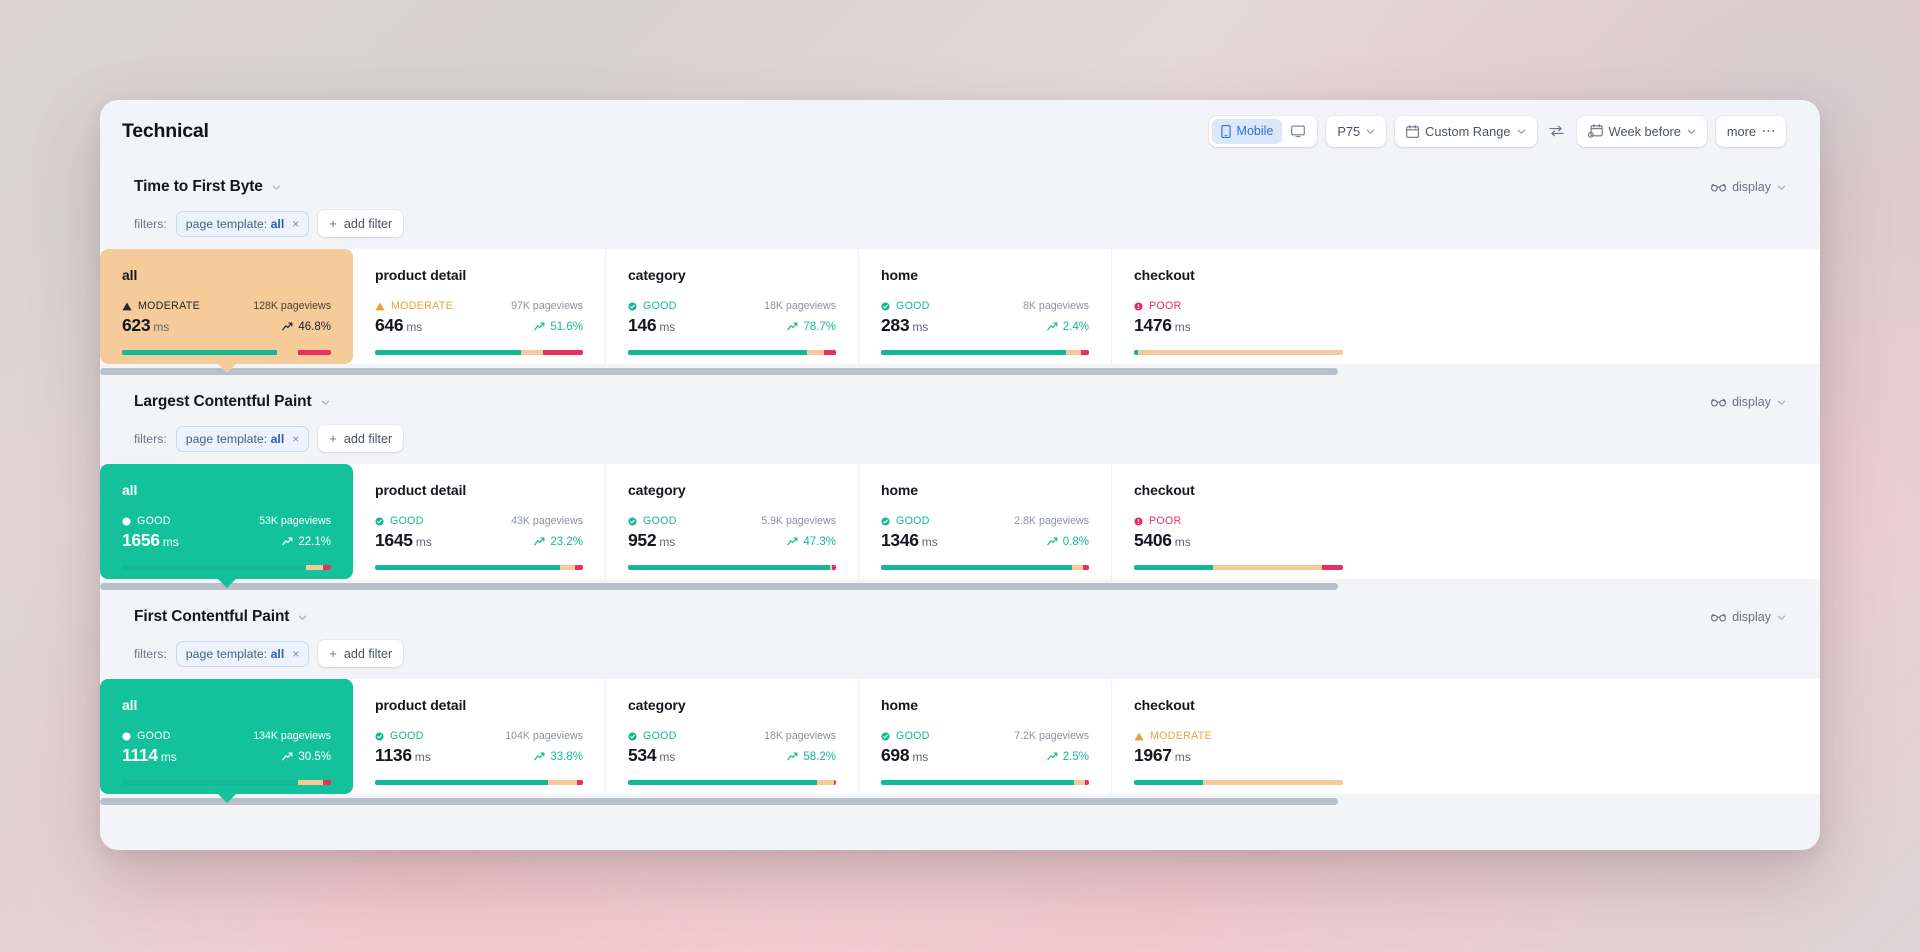  What do you see at coordinates (732, 521) in the screenshot?
I see `metric-card: category GOOD 5.9K pageviews 952 ms 47.3%` at bounding box center [732, 521].